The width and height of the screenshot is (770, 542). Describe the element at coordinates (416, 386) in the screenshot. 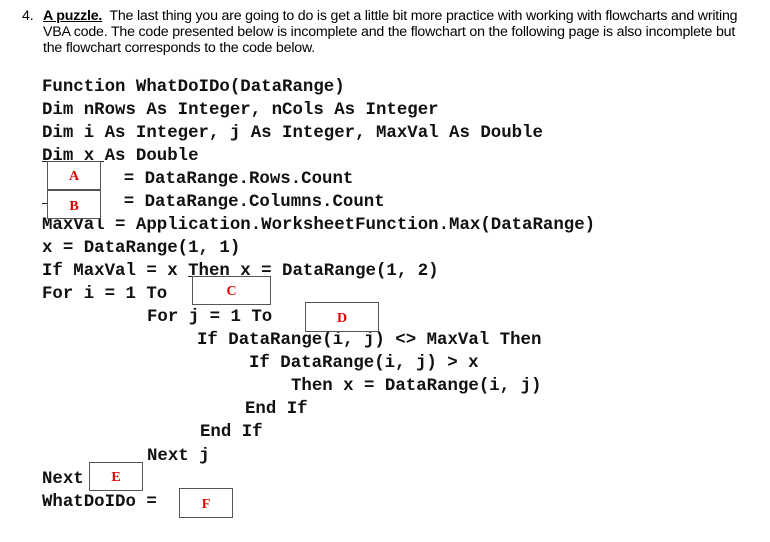

I see `code-line-then-assign: Then x = DataRange(i, j)` at that location.